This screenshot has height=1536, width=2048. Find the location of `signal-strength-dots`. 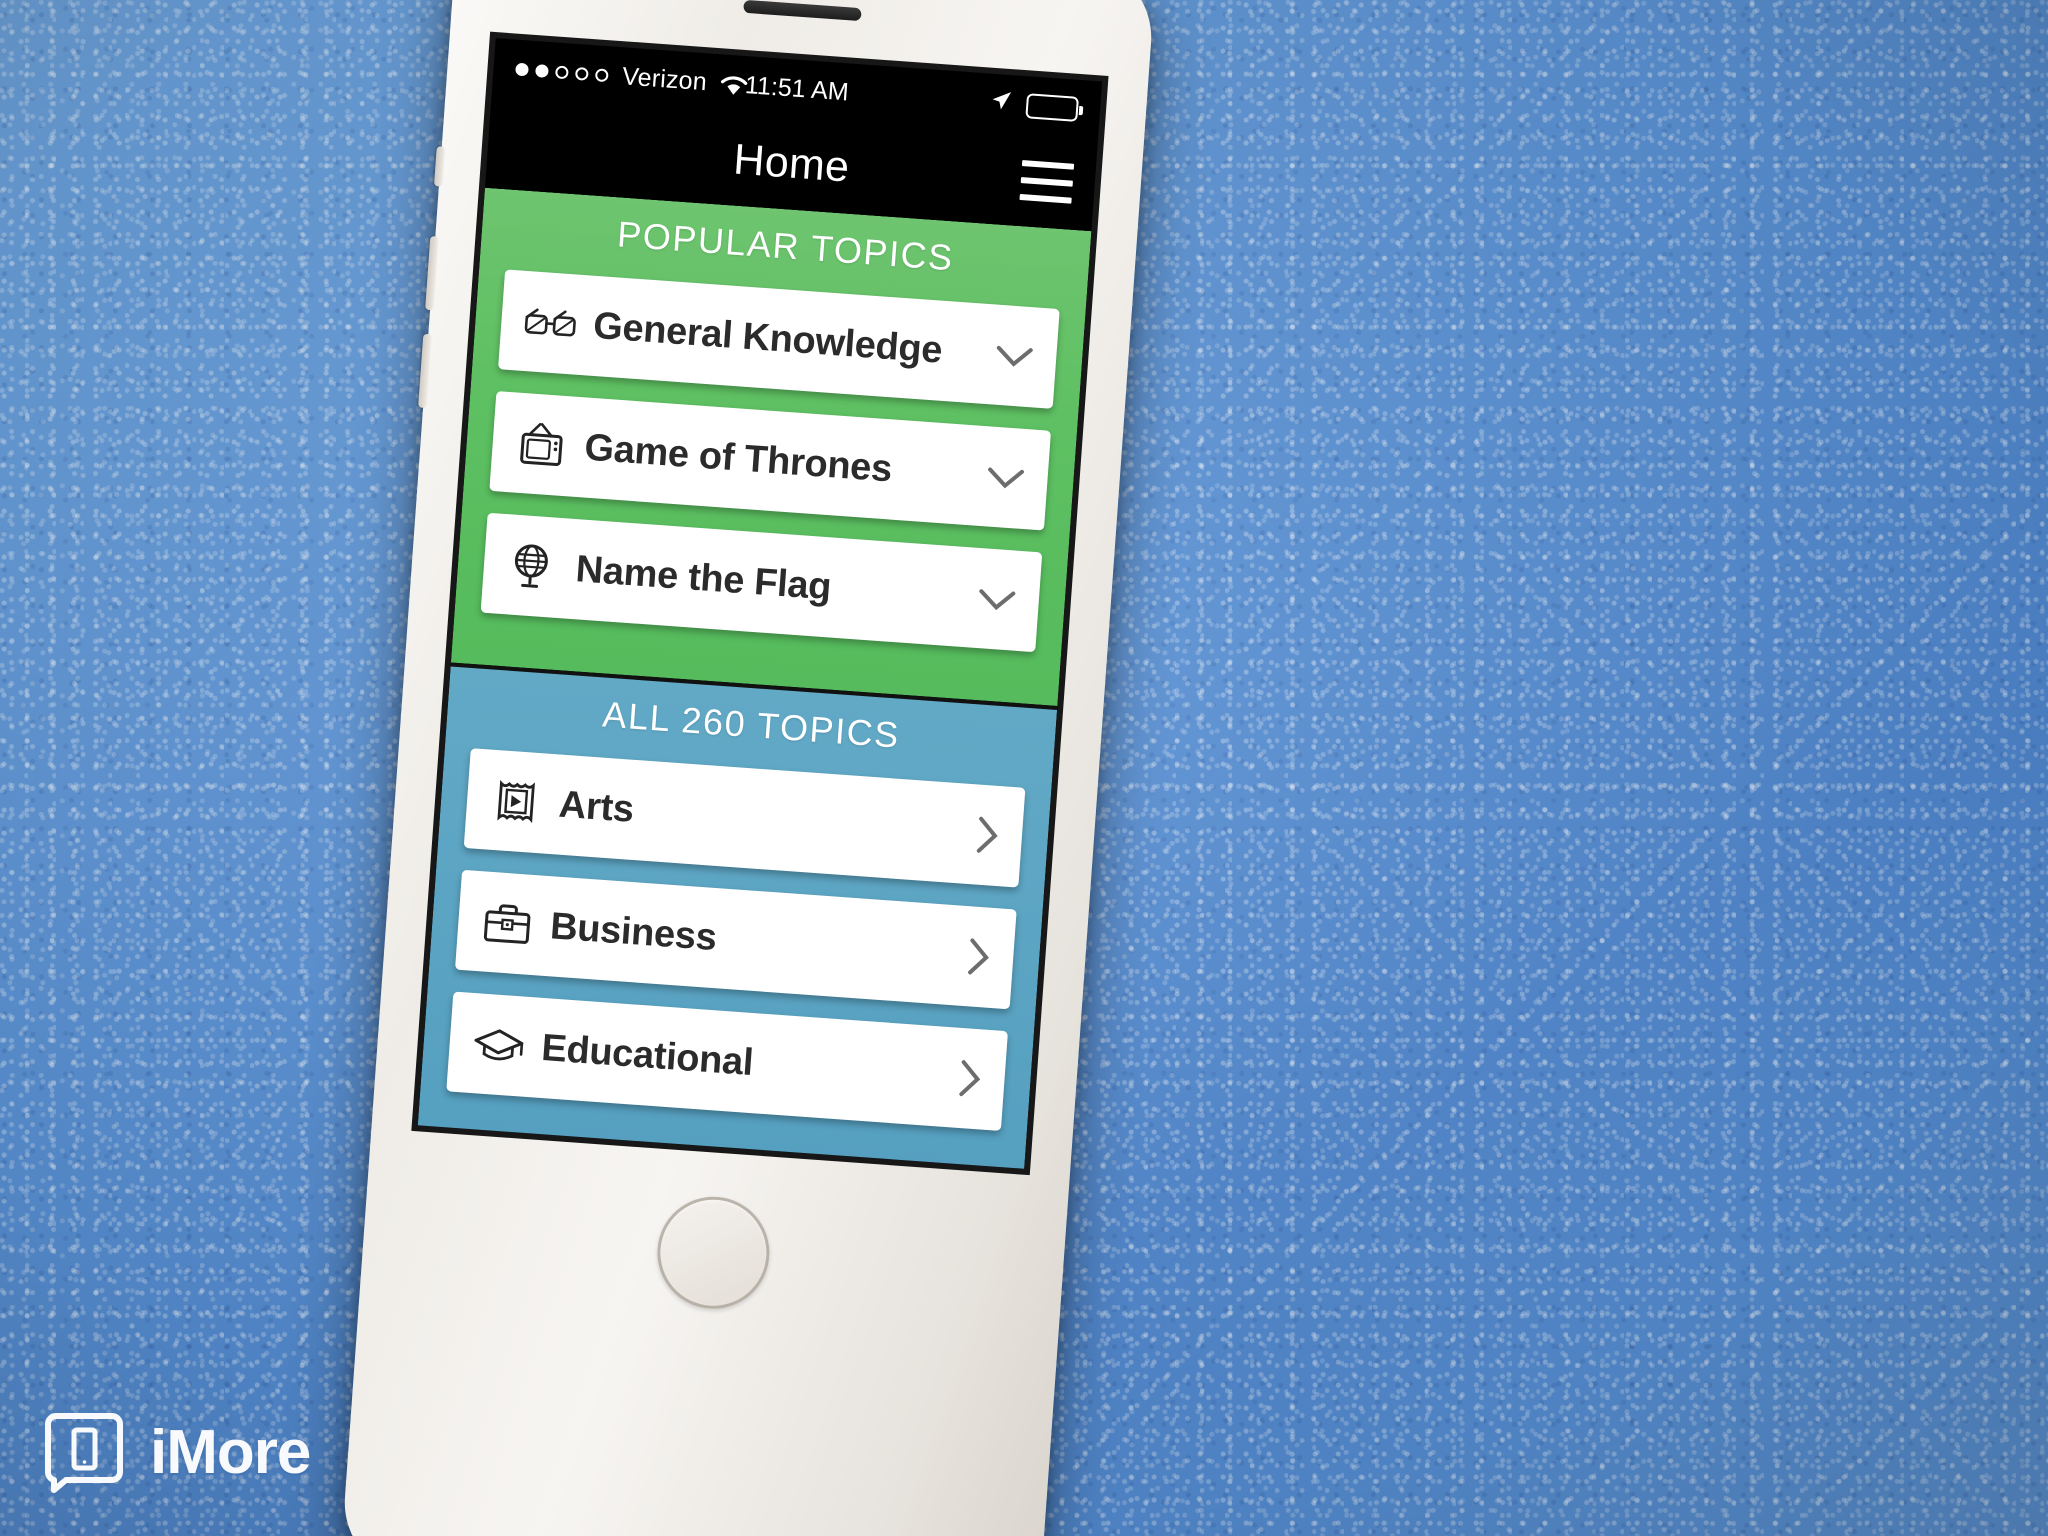

signal-strength-dots is located at coordinates (562, 72).